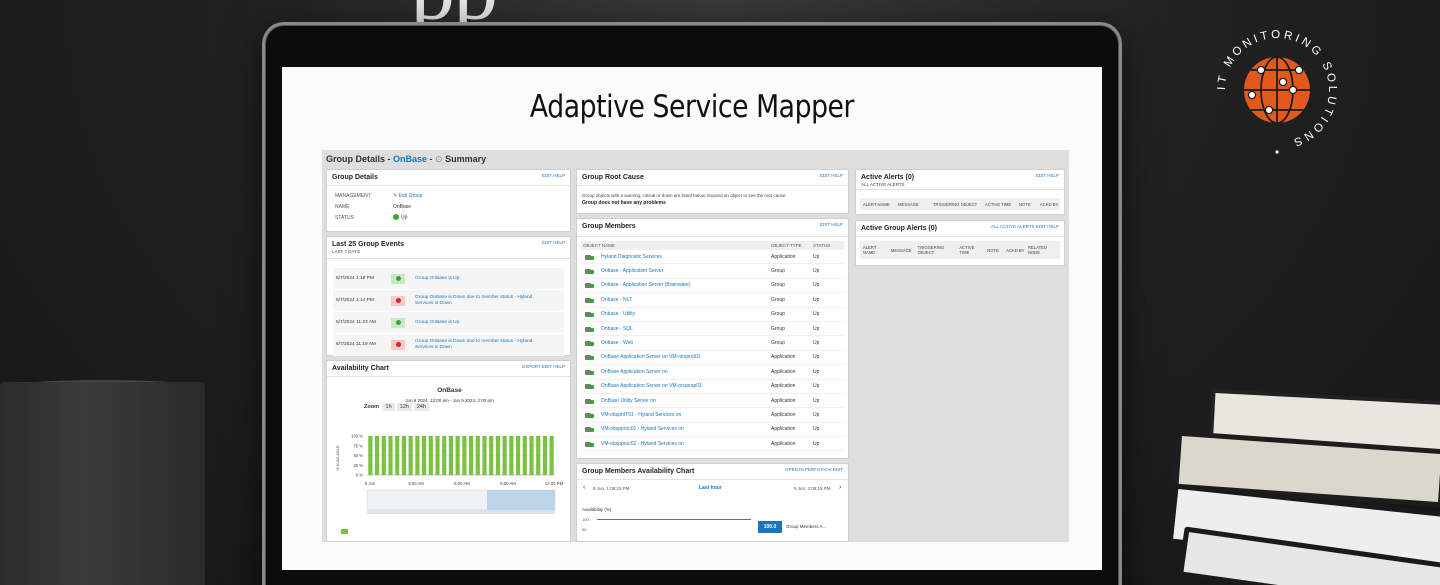  Describe the element at coordinates (634, 372) in the screenshot. I see `object-name: OnBase Application Server on` at that location.